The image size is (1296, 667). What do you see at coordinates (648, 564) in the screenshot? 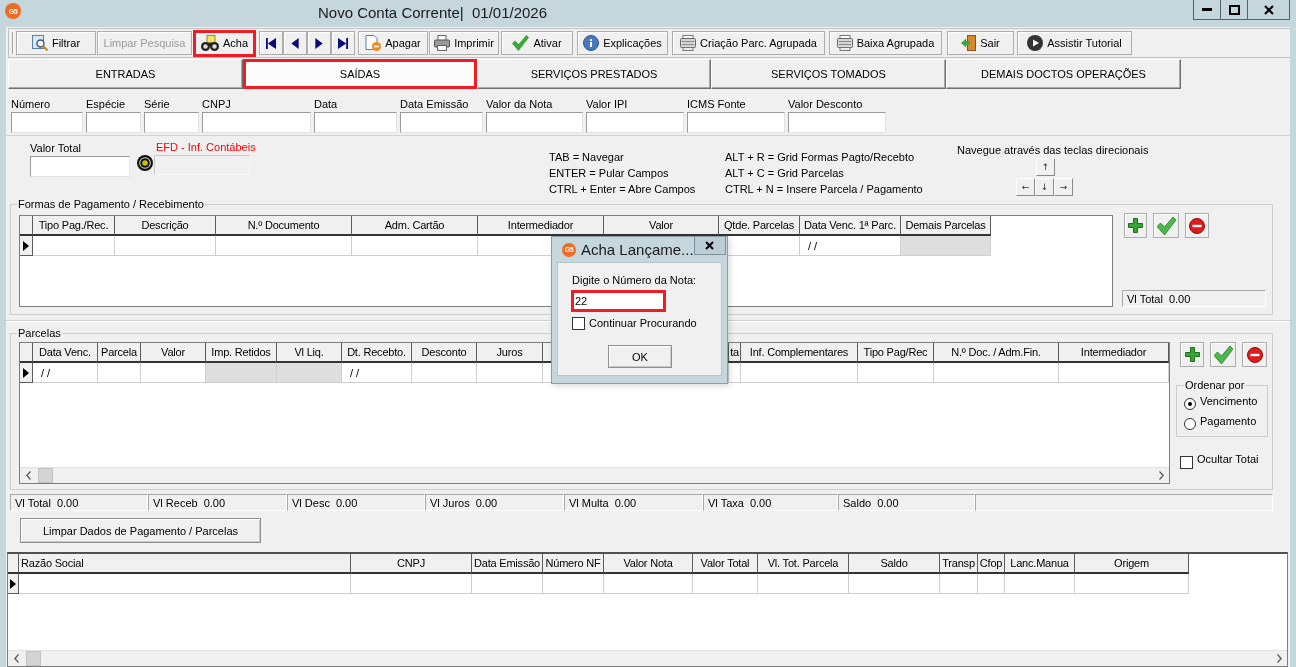
I see `column-header: Valor Nota` at bounding box center [648, 564].